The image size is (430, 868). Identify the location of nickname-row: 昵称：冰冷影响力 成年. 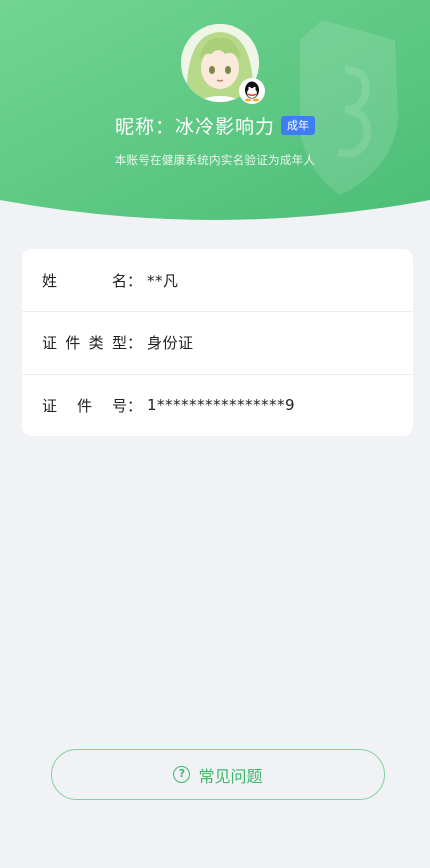
(215, 125).